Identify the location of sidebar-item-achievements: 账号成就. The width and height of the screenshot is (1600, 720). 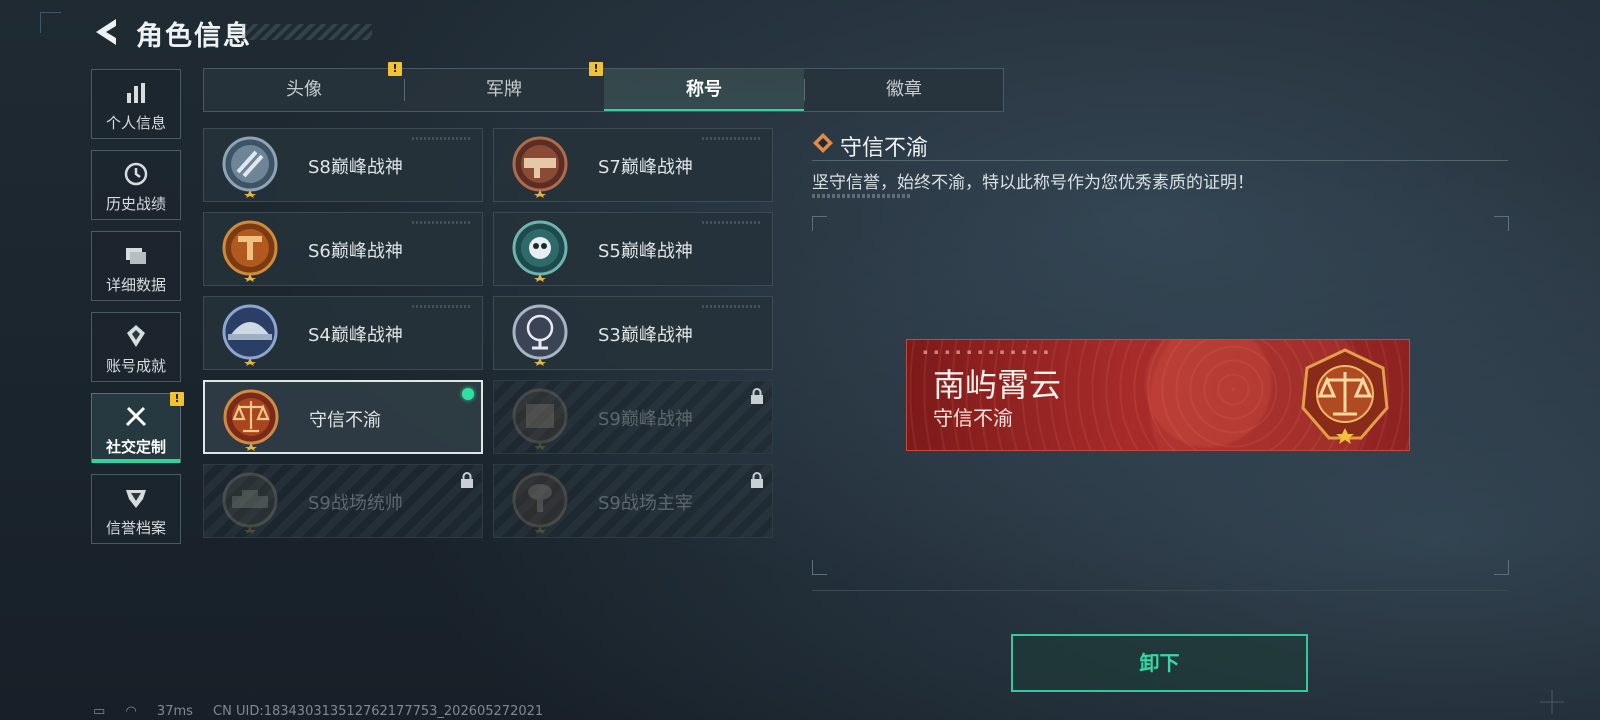
(136, 347).